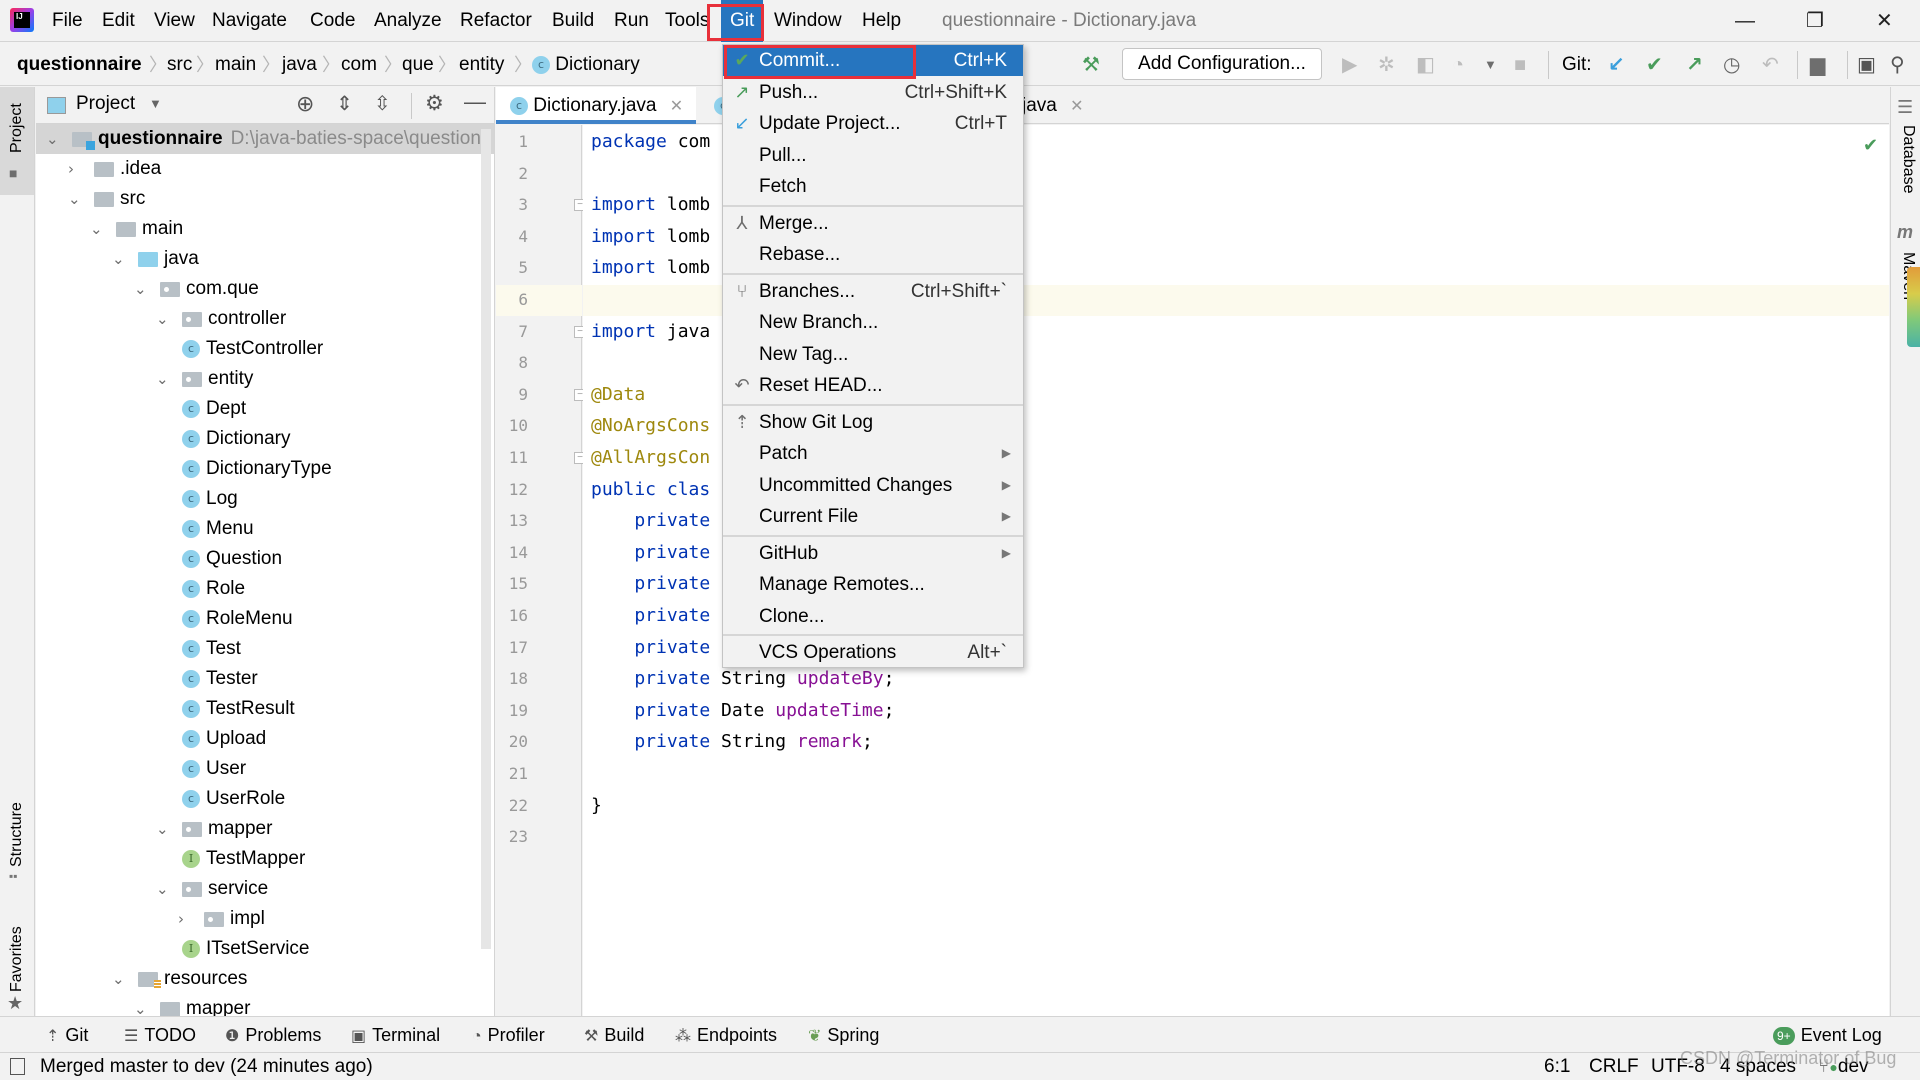 The height and width of the screenshot is (1080, 1920). What do you see at coordinates (249, 21) in the screenshot?
I see `menu-navigate: Navigate` at bounding box center [249, 21].